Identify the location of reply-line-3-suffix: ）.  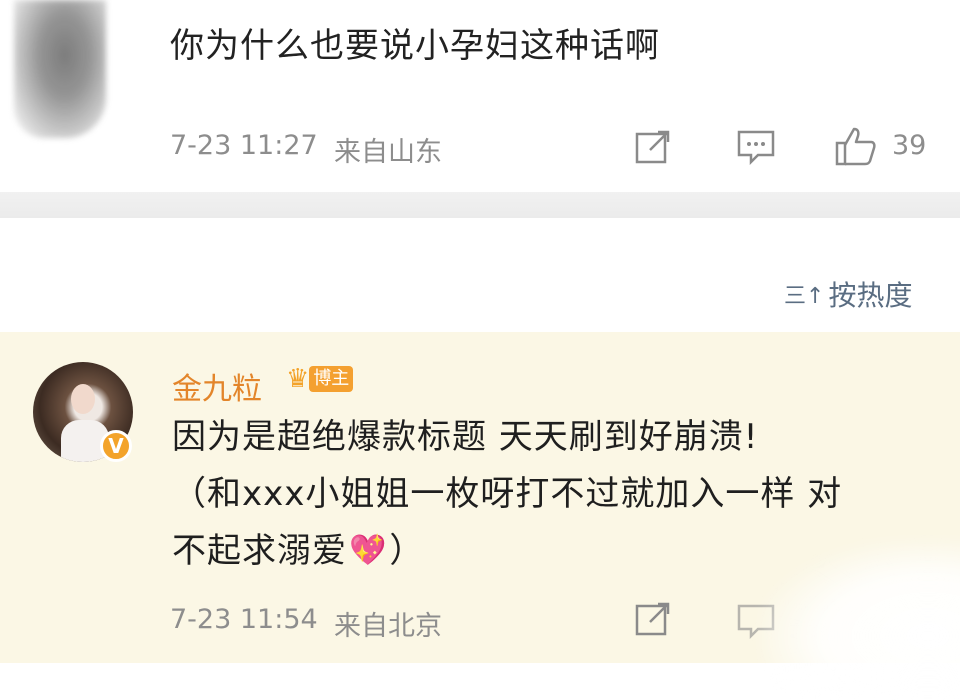
(407, 551).